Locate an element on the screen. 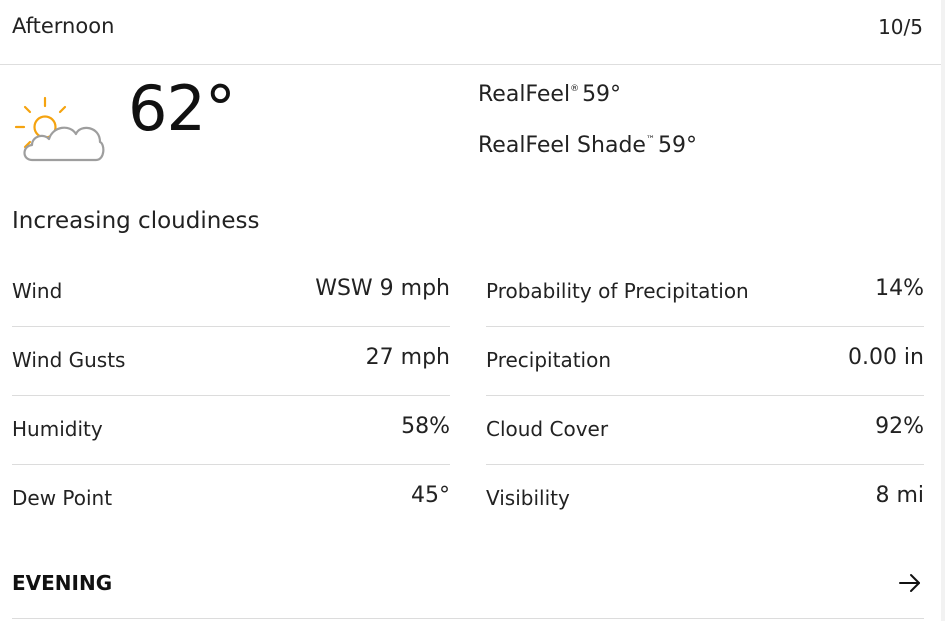 The image size is (945, 621). next-period-label: EVENING is located at coordinates (62, 583).